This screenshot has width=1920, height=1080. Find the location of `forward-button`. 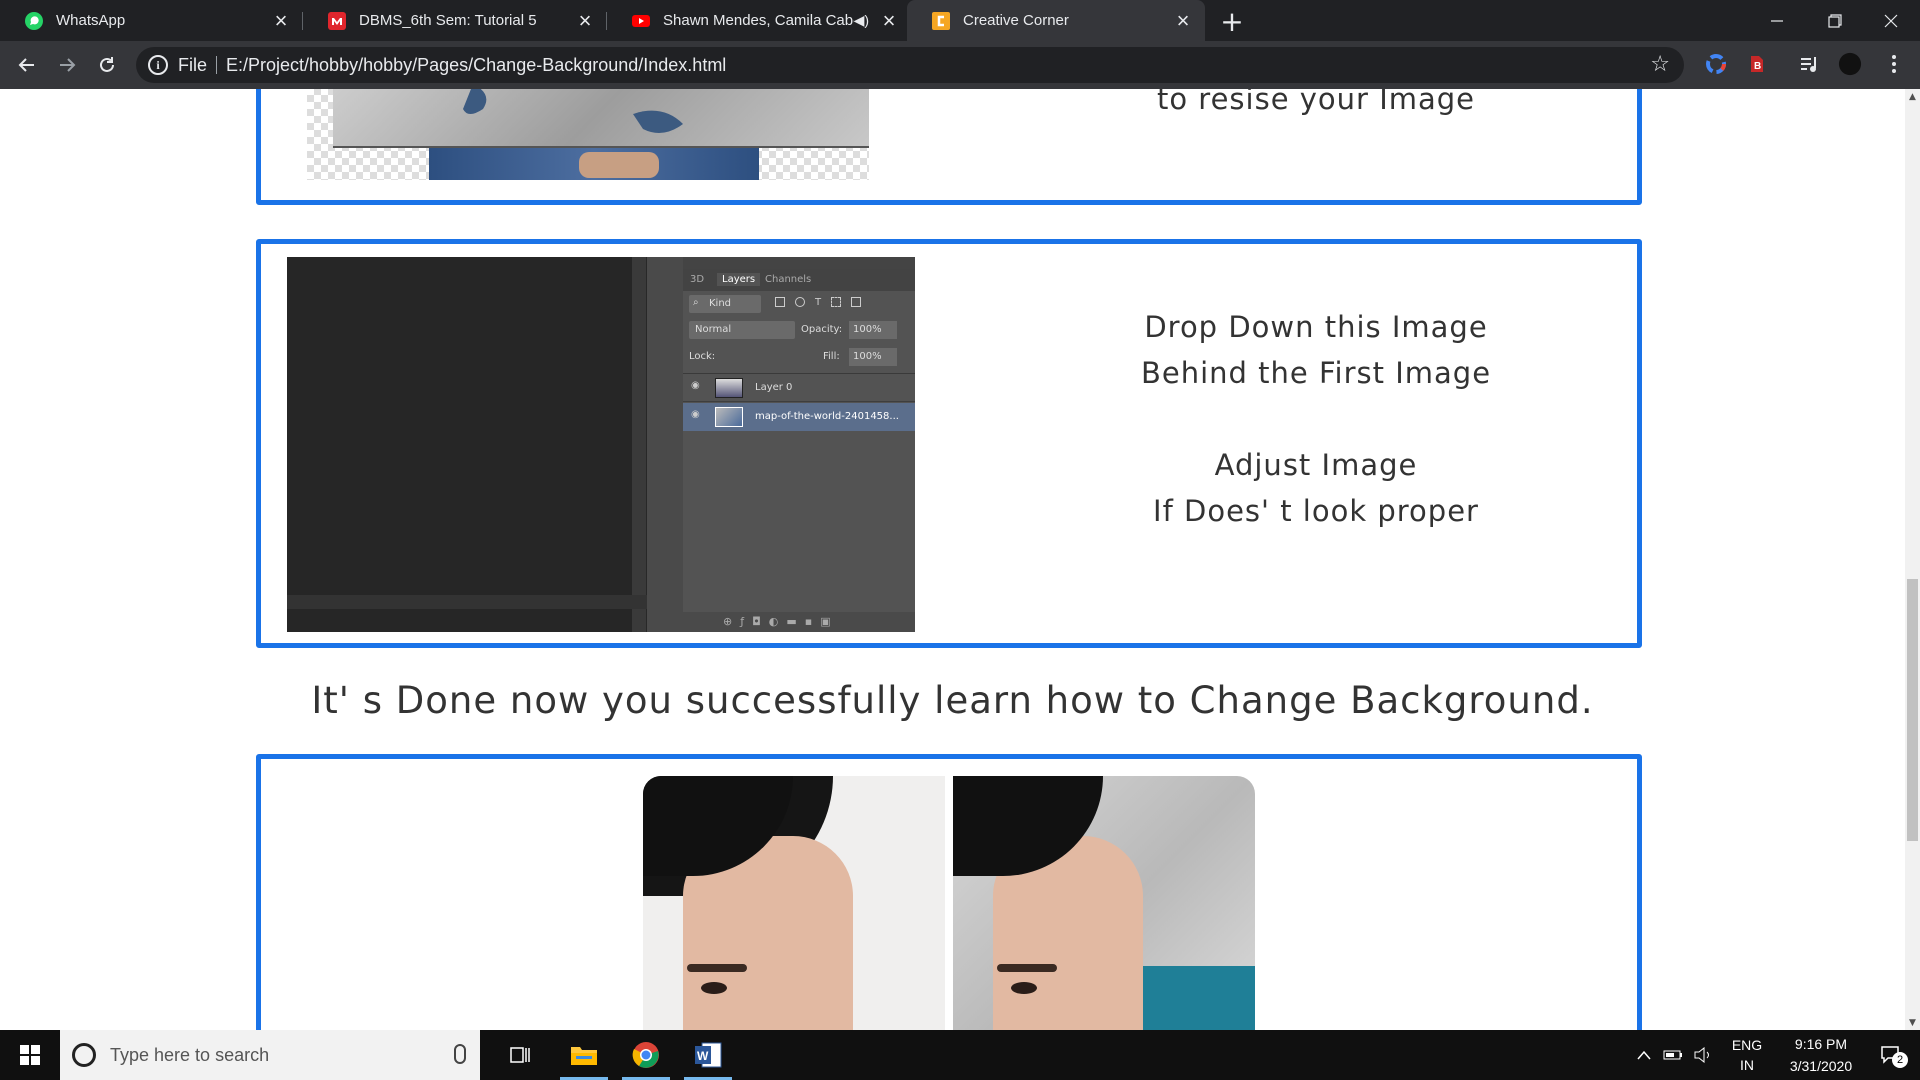

forward-button is located at coordinates (67, 65).